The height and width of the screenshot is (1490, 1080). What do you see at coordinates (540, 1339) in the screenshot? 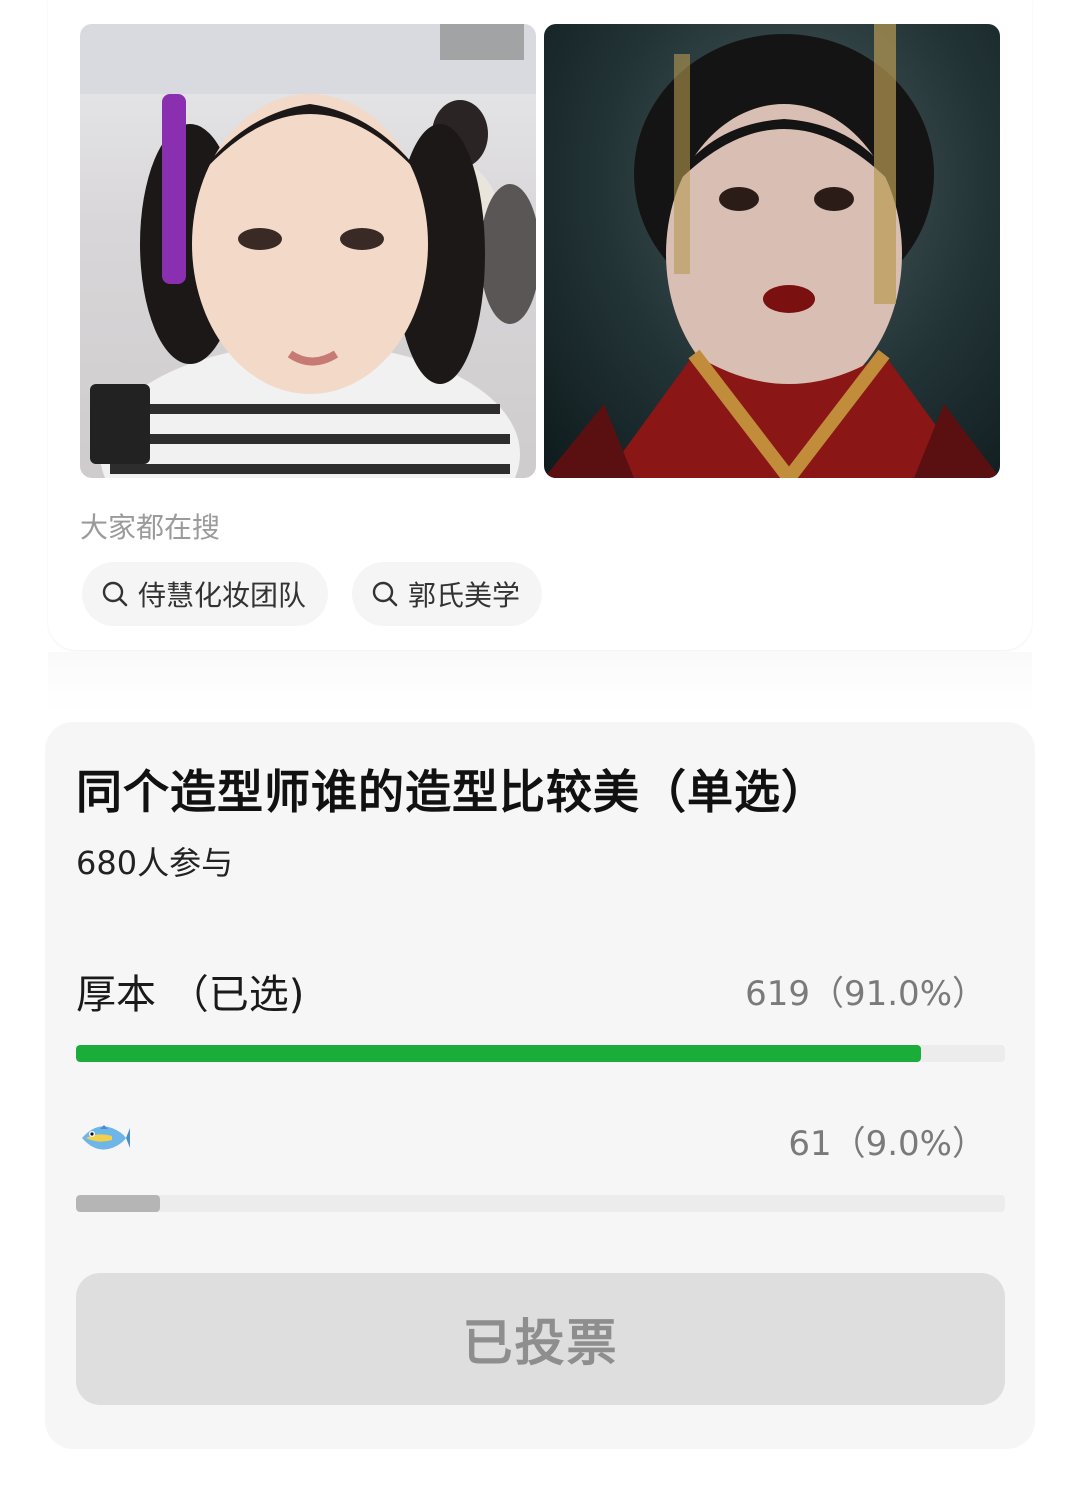
I see `voted-button: 已投票` at bounding box center [540, 1339].